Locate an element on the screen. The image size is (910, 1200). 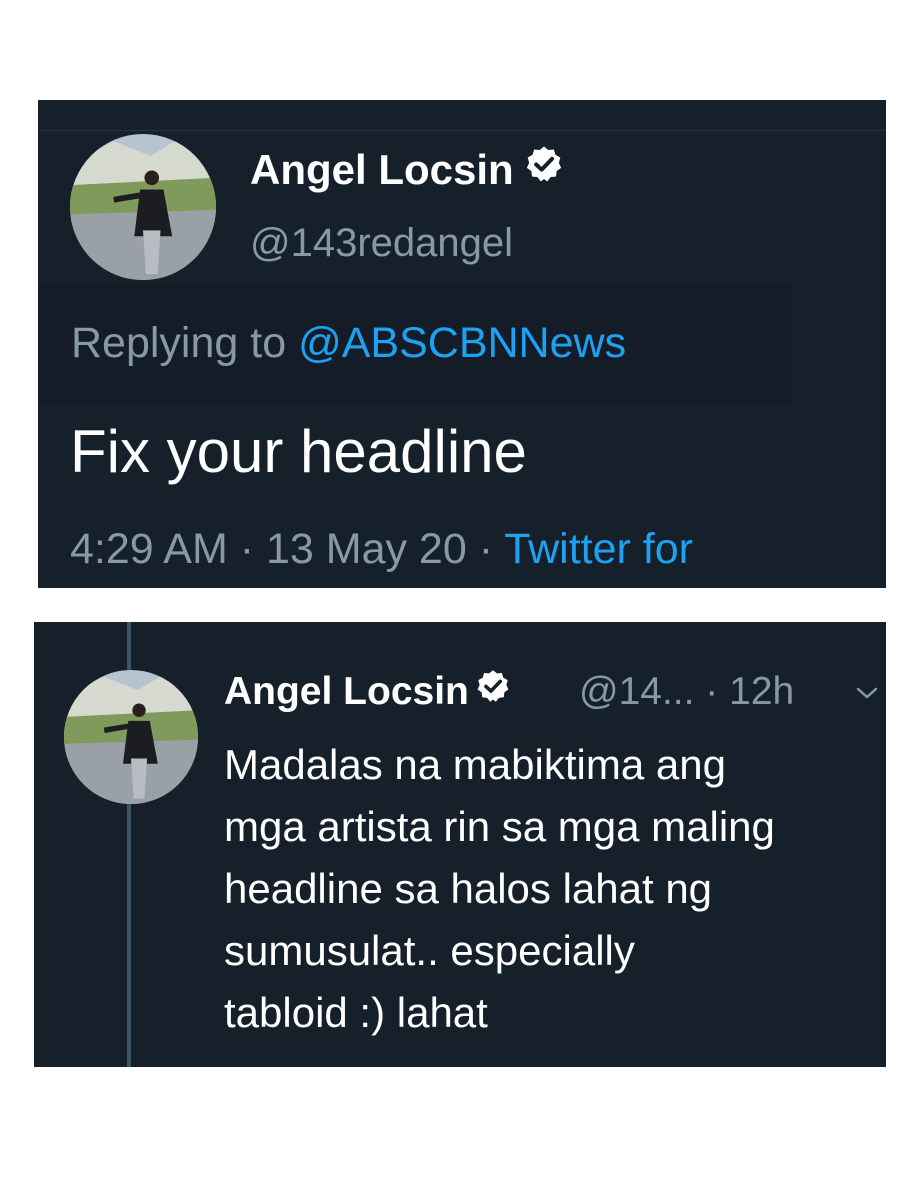
tweet-text-line: Madalas na mabiktima ang is located at coordinates (475, 764).